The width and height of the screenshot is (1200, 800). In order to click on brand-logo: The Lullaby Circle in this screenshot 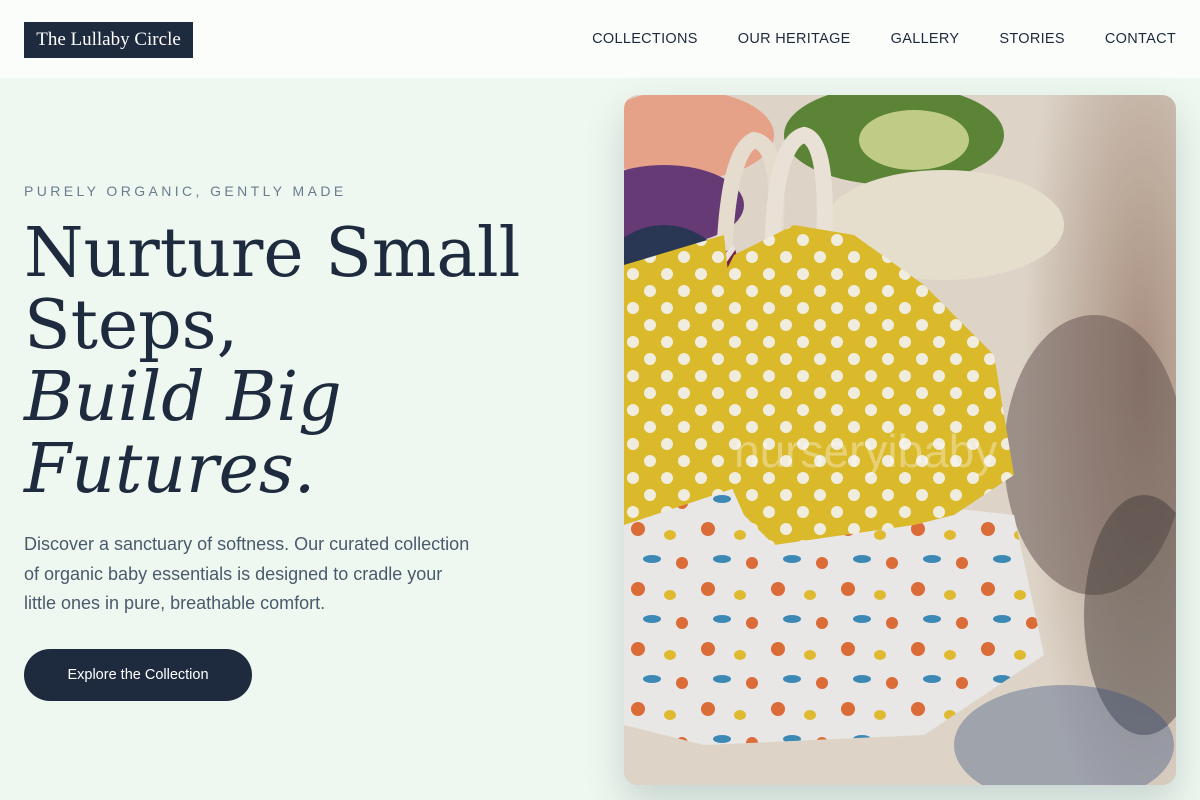, I will do `click(108, 40)`.